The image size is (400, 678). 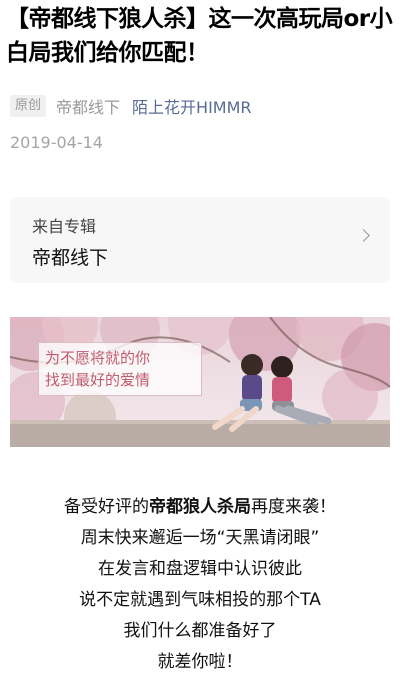 I want to click on body-line-5: 我们什么都准备好了, so click(x=200, y=631).